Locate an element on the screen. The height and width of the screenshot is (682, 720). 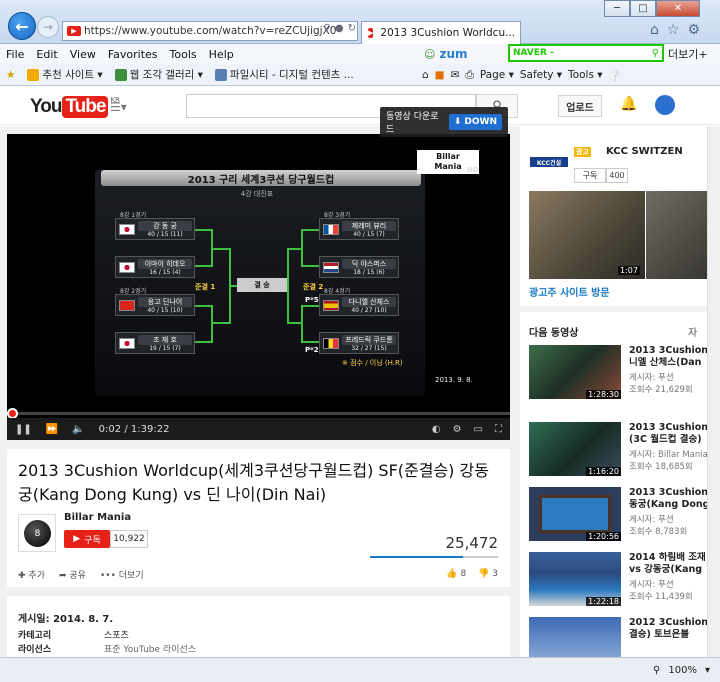
maximize-button: □ is located at coordinates (643, 8).